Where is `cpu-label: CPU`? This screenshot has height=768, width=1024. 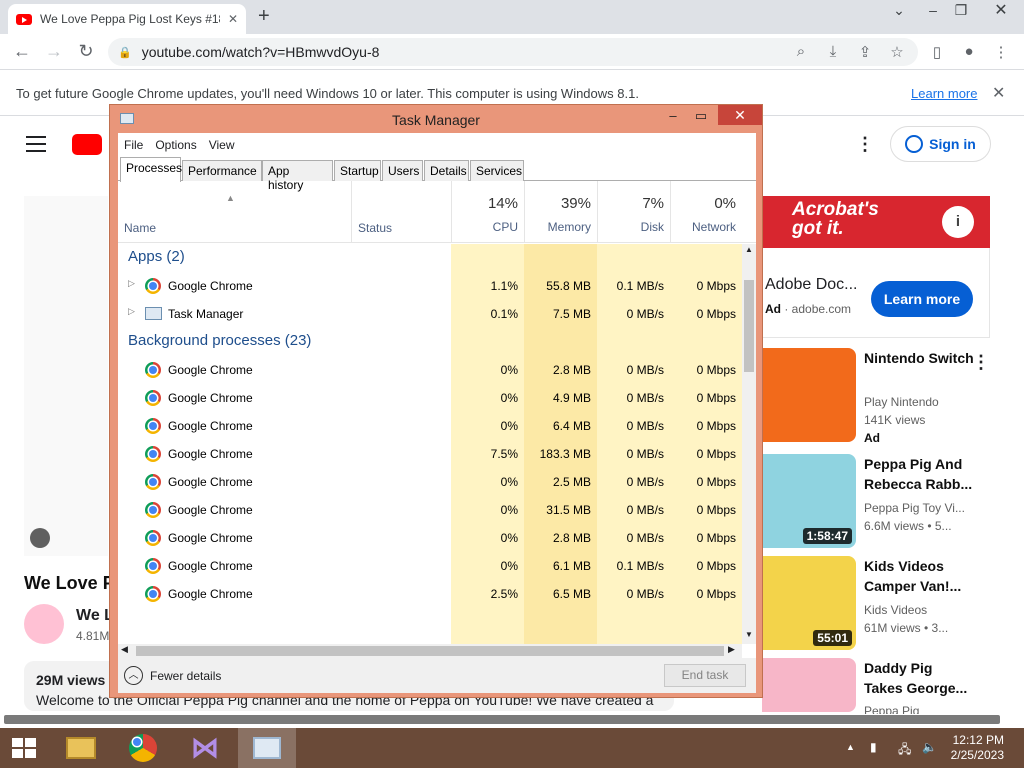 cpu-label: CPU is located at coordinates (505, 227).